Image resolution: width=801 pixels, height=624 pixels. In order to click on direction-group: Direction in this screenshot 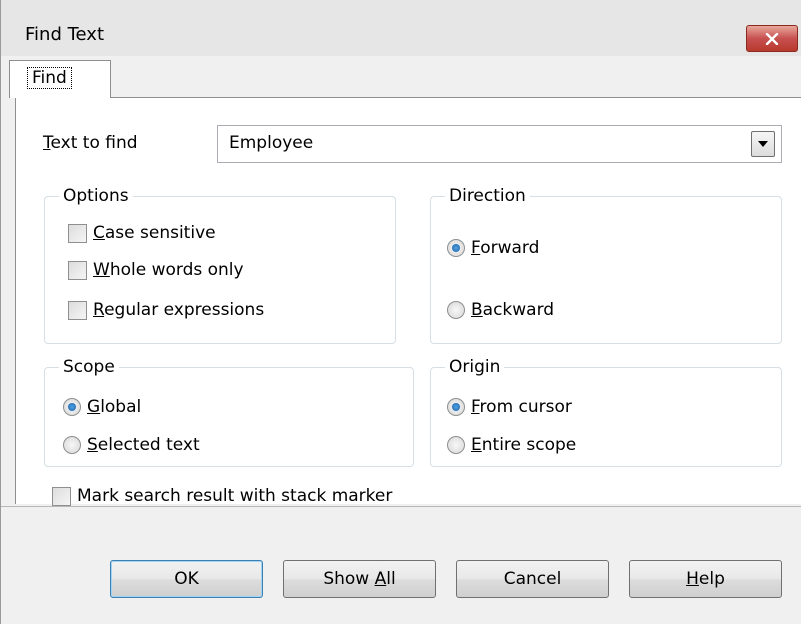, I will do `click(606, 265)`.